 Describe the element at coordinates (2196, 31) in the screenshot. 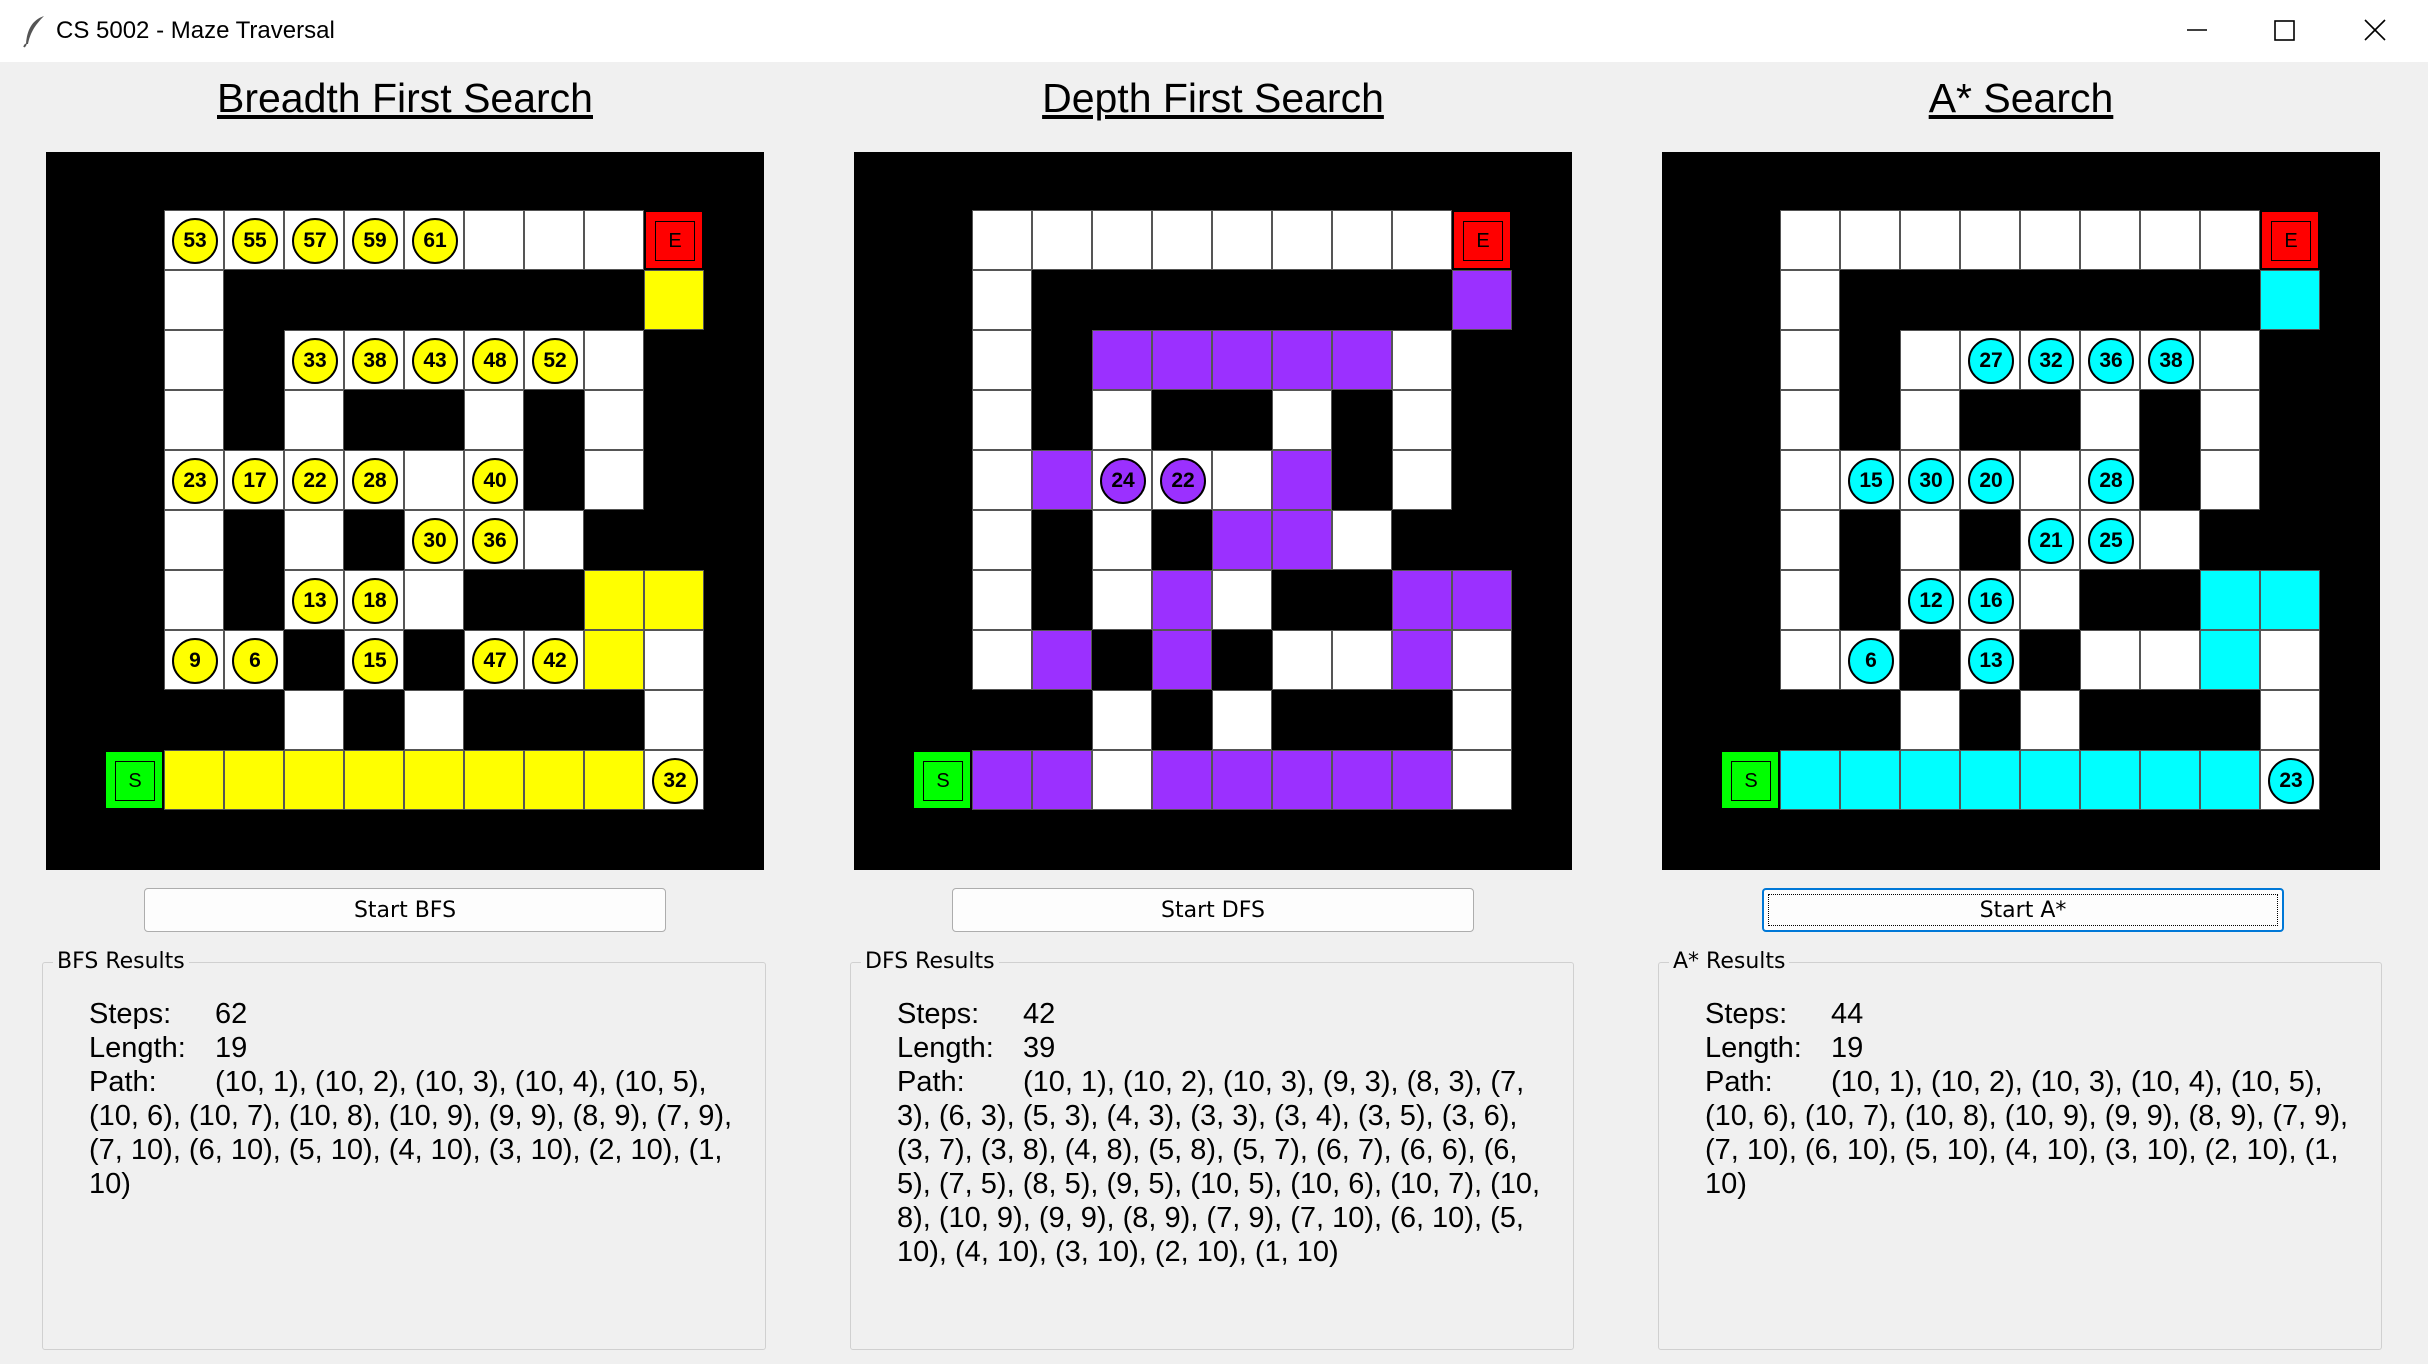

I see `minimize-button` at that location.